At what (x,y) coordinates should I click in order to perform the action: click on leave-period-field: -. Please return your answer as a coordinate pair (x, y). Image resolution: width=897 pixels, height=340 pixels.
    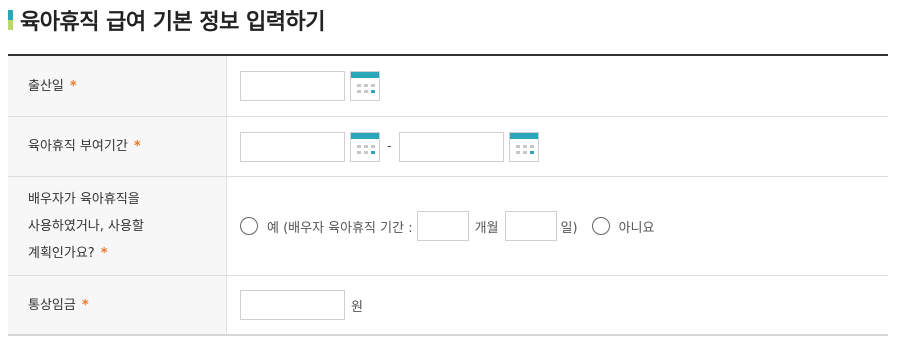
    Looking at the image, I should click on (557, 146).